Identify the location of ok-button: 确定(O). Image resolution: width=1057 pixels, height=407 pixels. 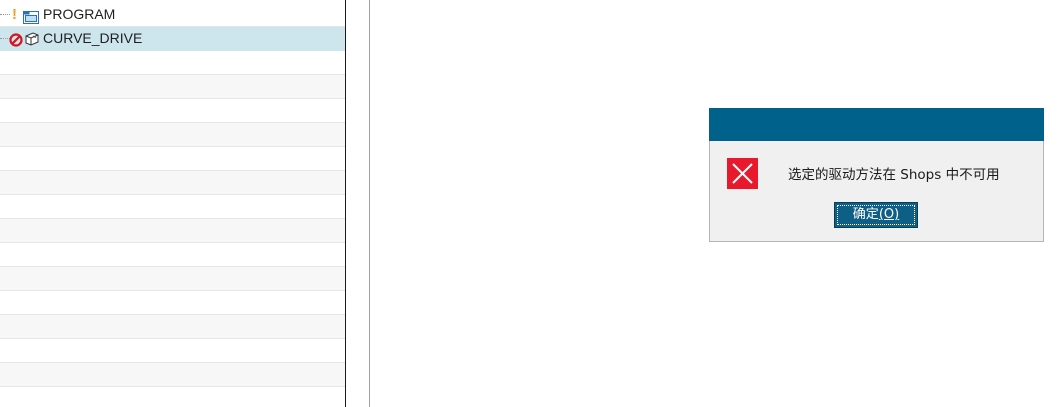
(876, 215).